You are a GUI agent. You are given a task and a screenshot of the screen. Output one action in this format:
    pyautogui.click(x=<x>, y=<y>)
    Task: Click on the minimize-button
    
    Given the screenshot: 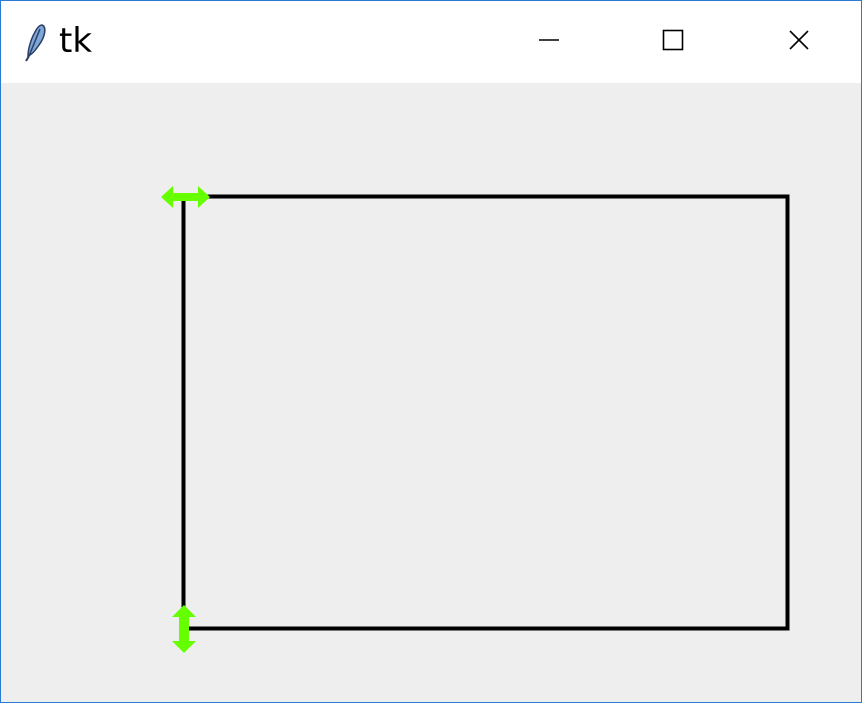 What is the action you would take?
    pyautogui.click(x=549, y=42)
    